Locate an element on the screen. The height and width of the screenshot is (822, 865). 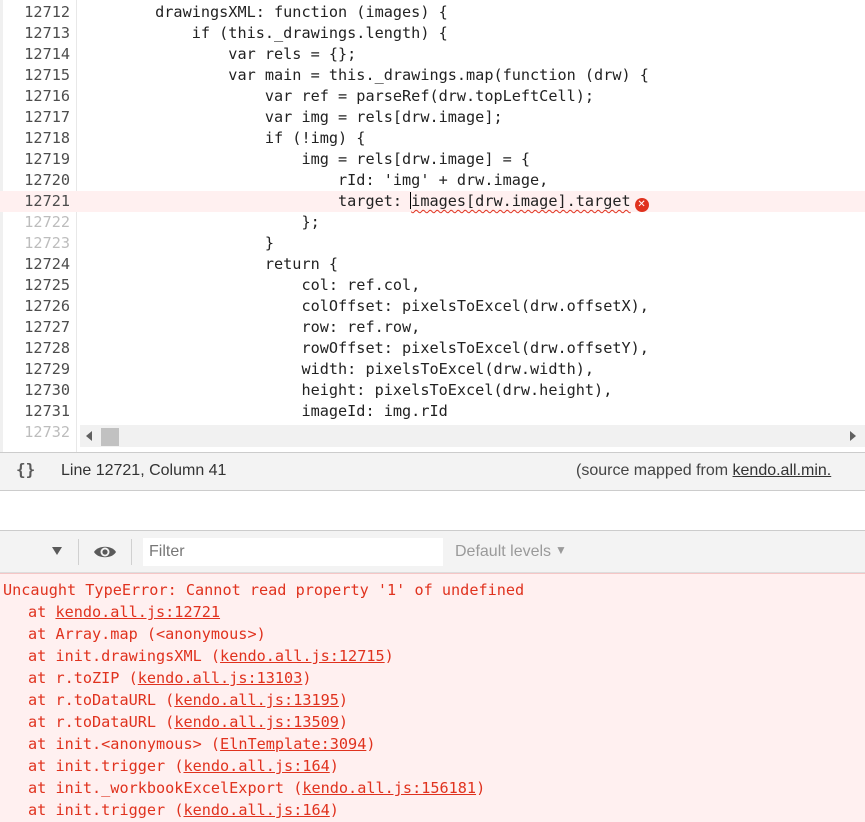
code-text: if (!img) { is located at coordinates (224, 138).